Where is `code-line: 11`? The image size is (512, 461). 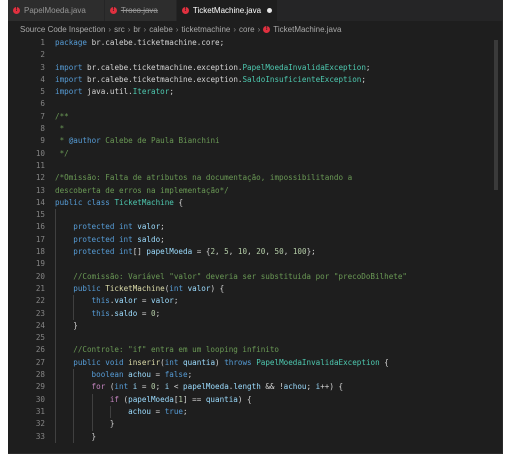
code-line: 11 is located at coordinates (255, 166).